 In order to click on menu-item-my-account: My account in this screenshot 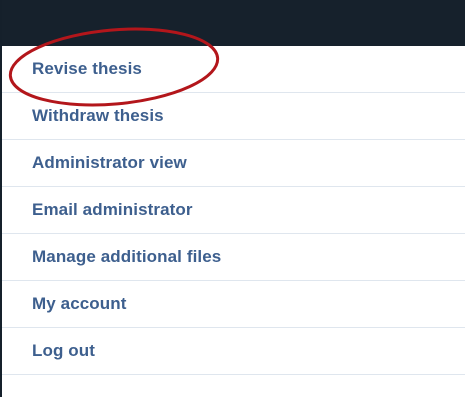, I will do `click(233, 304)`.